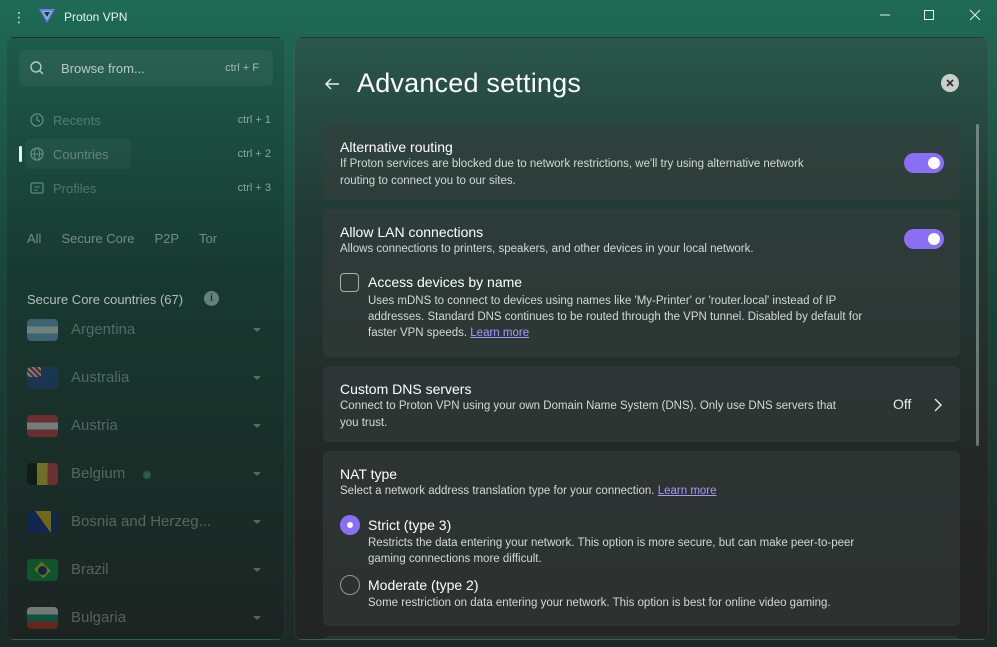 The image size is (997, 647). I want to click on bosnia-flag-icon, so click(42, 522).